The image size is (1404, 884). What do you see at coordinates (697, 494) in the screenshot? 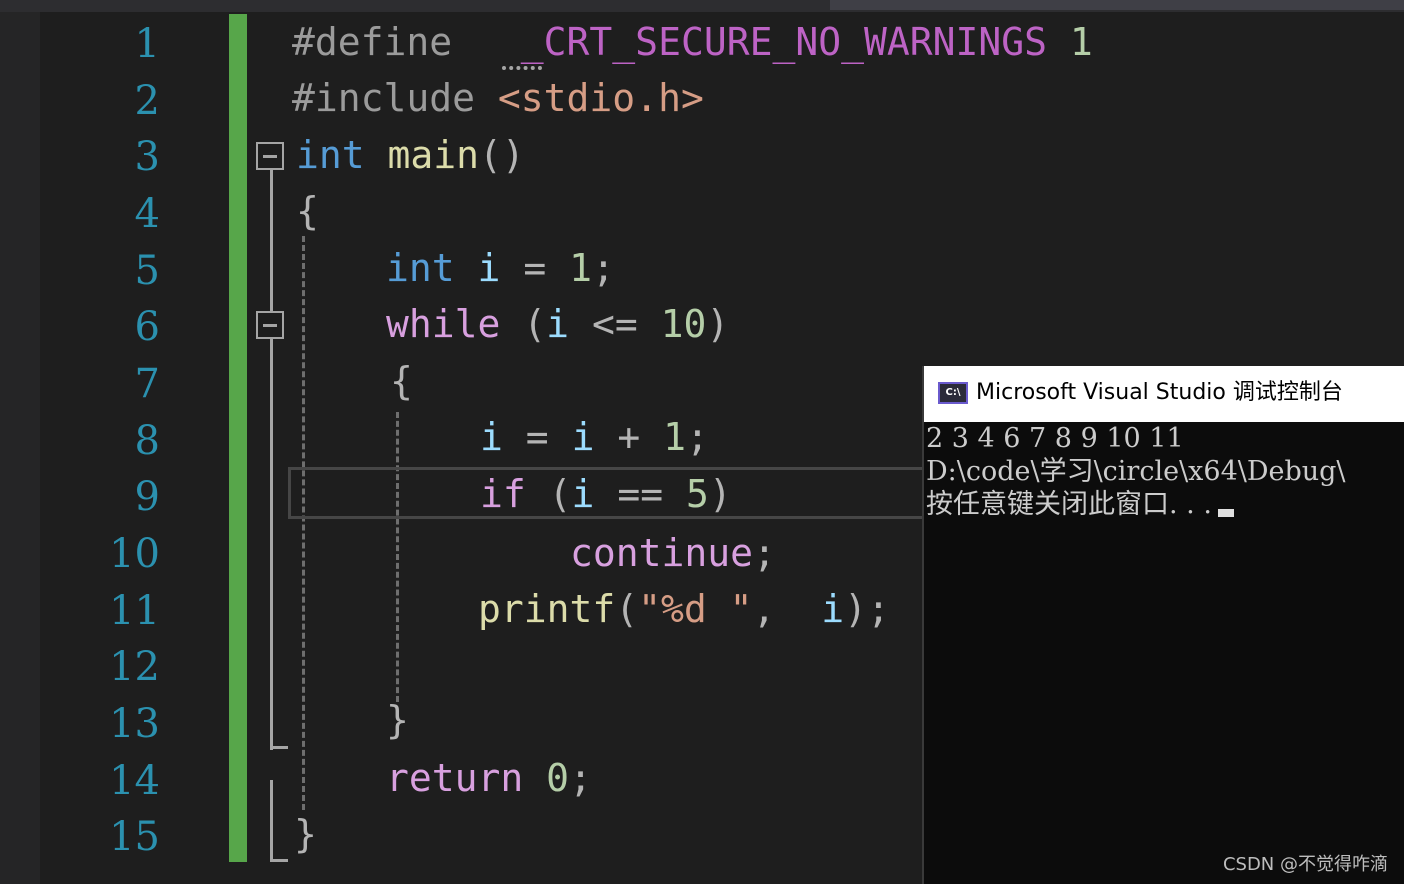
I see `number-literal: 5` at bounding box center [697, 494].